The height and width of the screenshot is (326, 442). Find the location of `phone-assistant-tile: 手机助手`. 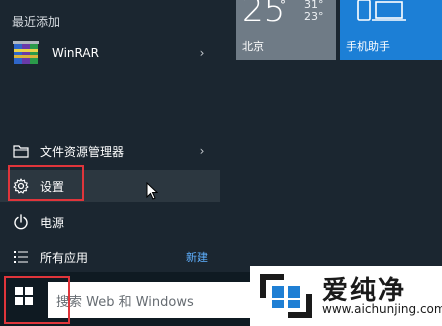

phone-assistant-tile: 手机助手 is located at coordinates (391, 30).